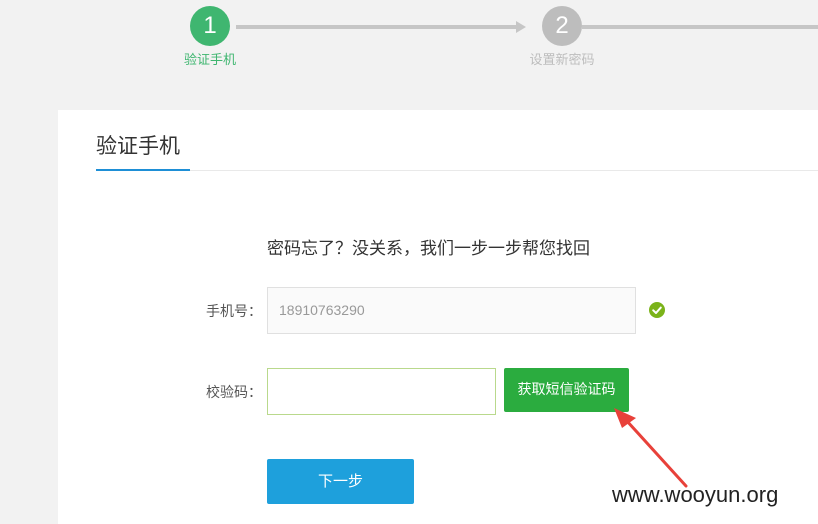 The image size is (818, 524). Describe the element at coordinates (138, 146) in the screenshot. I see `card-title: 验证手机` at that location.